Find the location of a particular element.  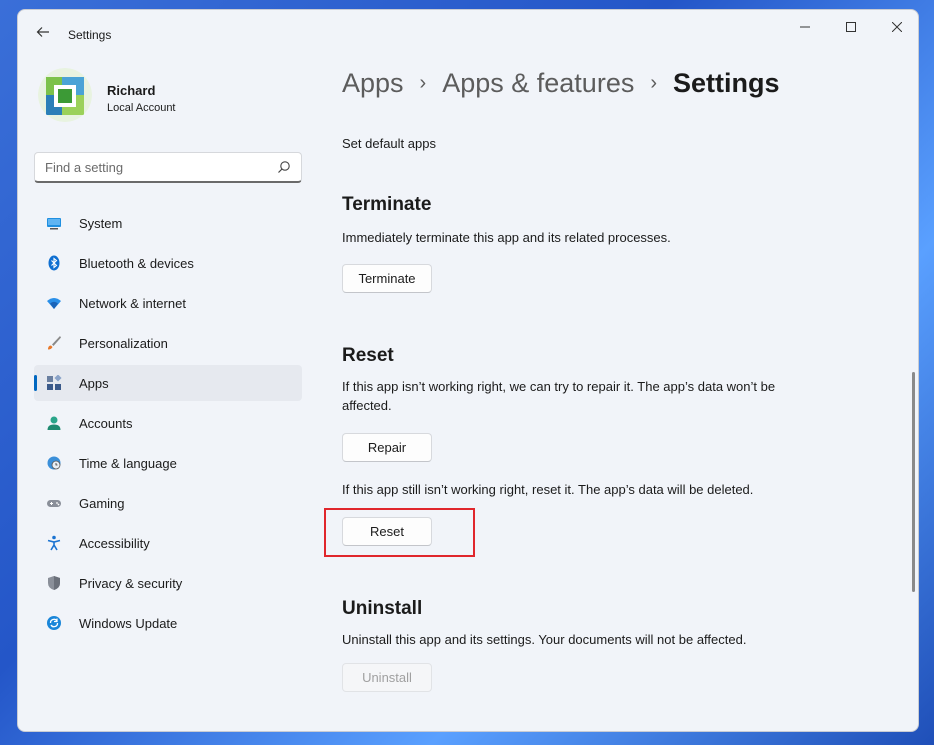

sidebar-item-time-language: Time & language is located at coordinates (168, 463).